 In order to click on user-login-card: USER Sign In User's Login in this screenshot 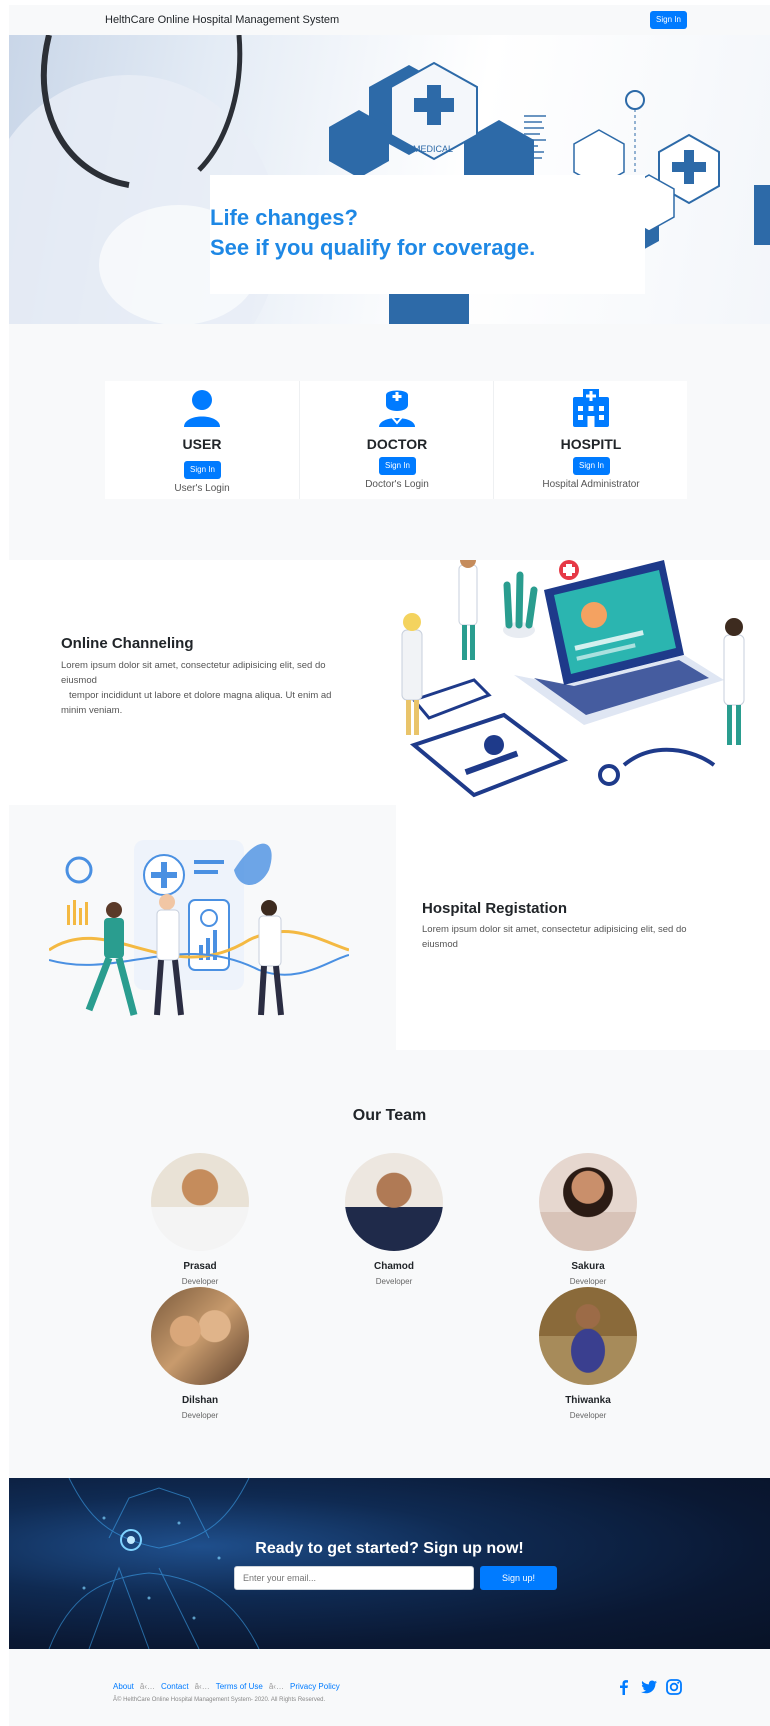, I will do `click(202, 440)`.